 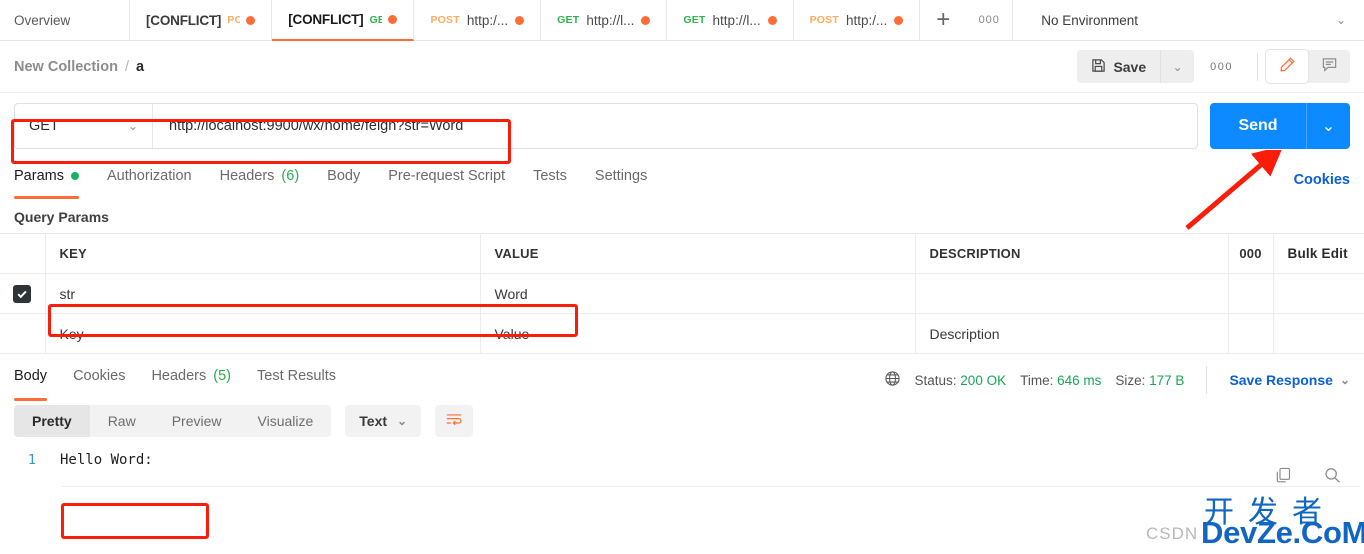 I want to click on request-more-button: 000, so click(x=1221, y=67).